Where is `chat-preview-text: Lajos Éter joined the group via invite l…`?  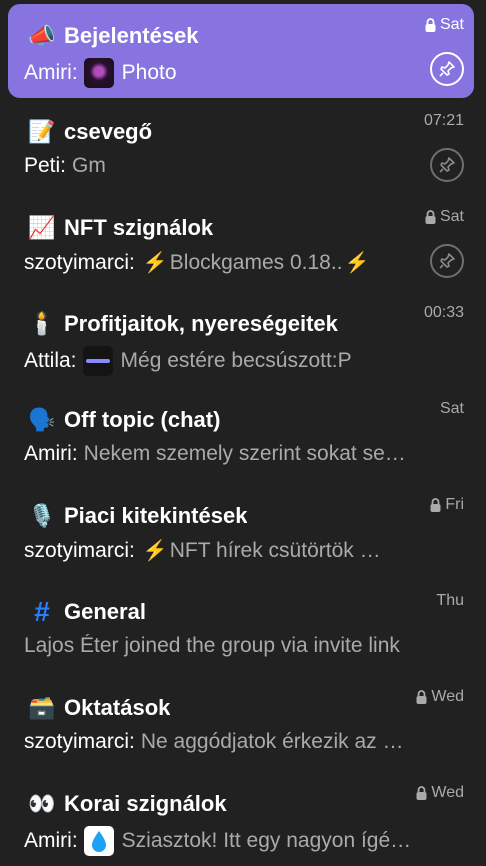 chat-preview-text: Lajos Éter joined the group via invite l… is located at coordinates (212, 645).